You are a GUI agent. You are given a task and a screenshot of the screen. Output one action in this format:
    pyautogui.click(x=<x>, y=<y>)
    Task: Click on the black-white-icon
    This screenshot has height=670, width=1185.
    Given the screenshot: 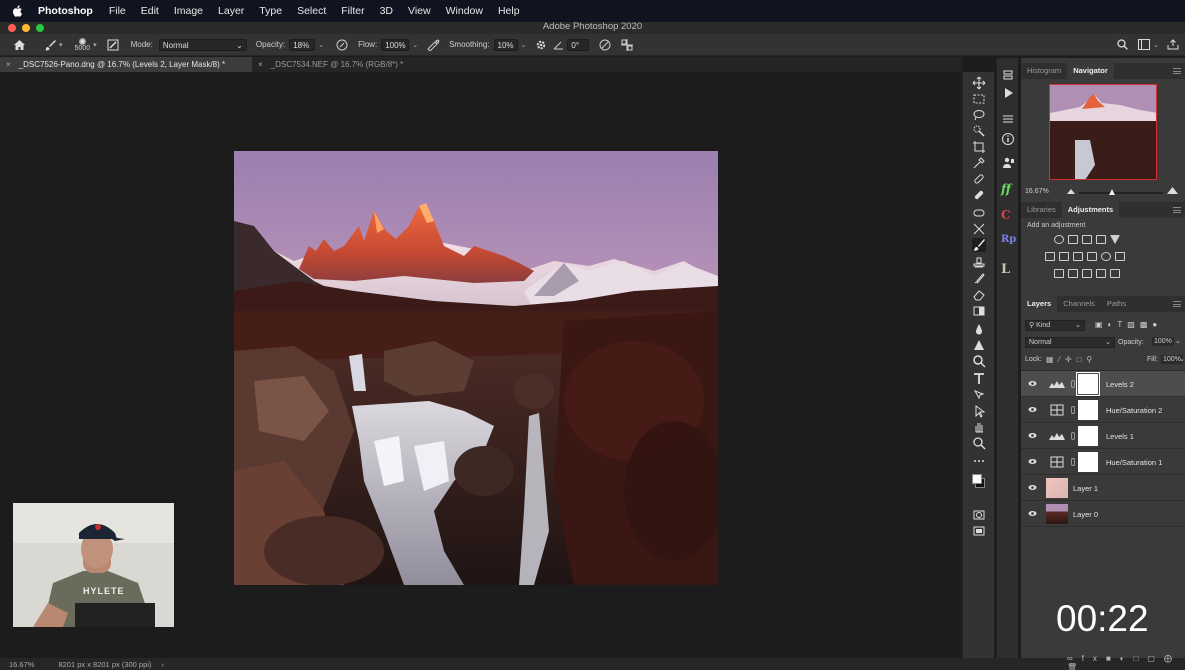 What is the action you would take?
    pyautogui.click(x=1078, y=256)
    